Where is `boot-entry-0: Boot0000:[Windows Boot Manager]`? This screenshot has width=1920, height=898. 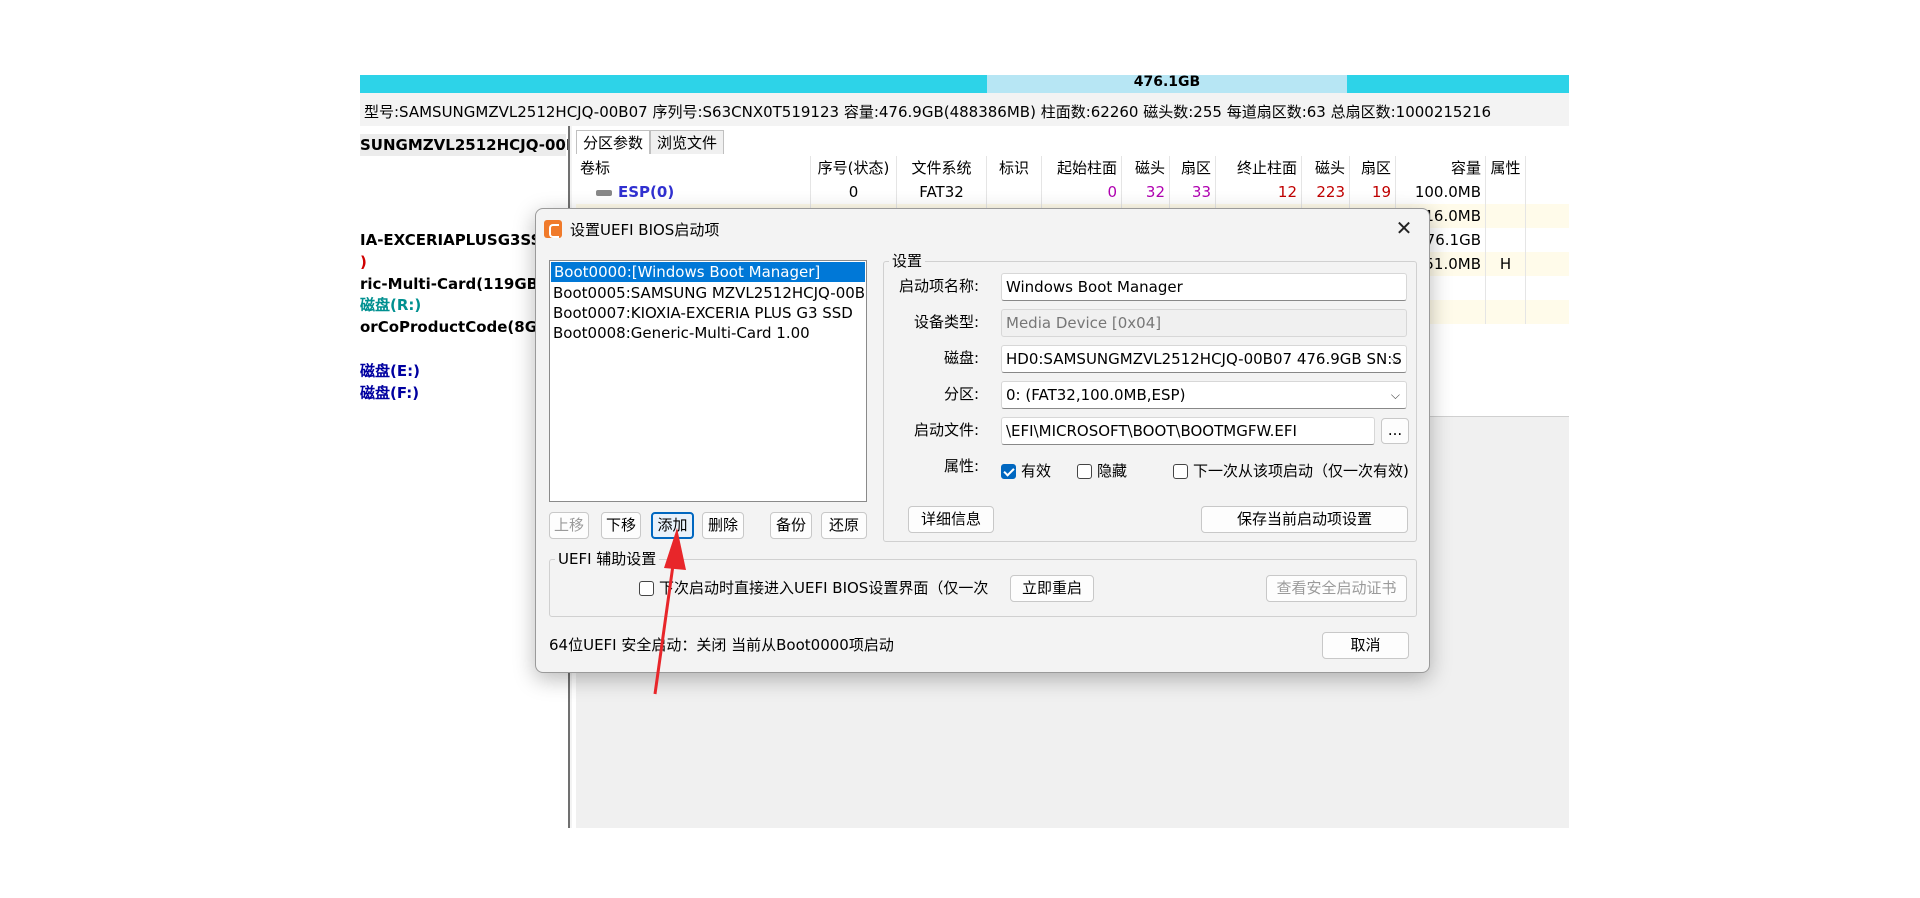
boot-entry-0: Boot0000:[Windows Boot Manager] is located at coordinates (708, 272).